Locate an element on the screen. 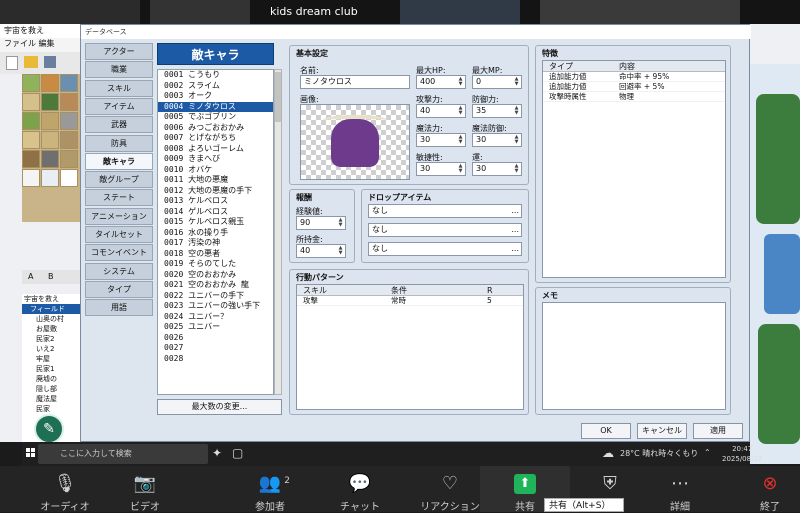 The width and height of the screenshot is (800, 513). list-item: 0006 みつごおおかみ is located at coordinates (215, 128).